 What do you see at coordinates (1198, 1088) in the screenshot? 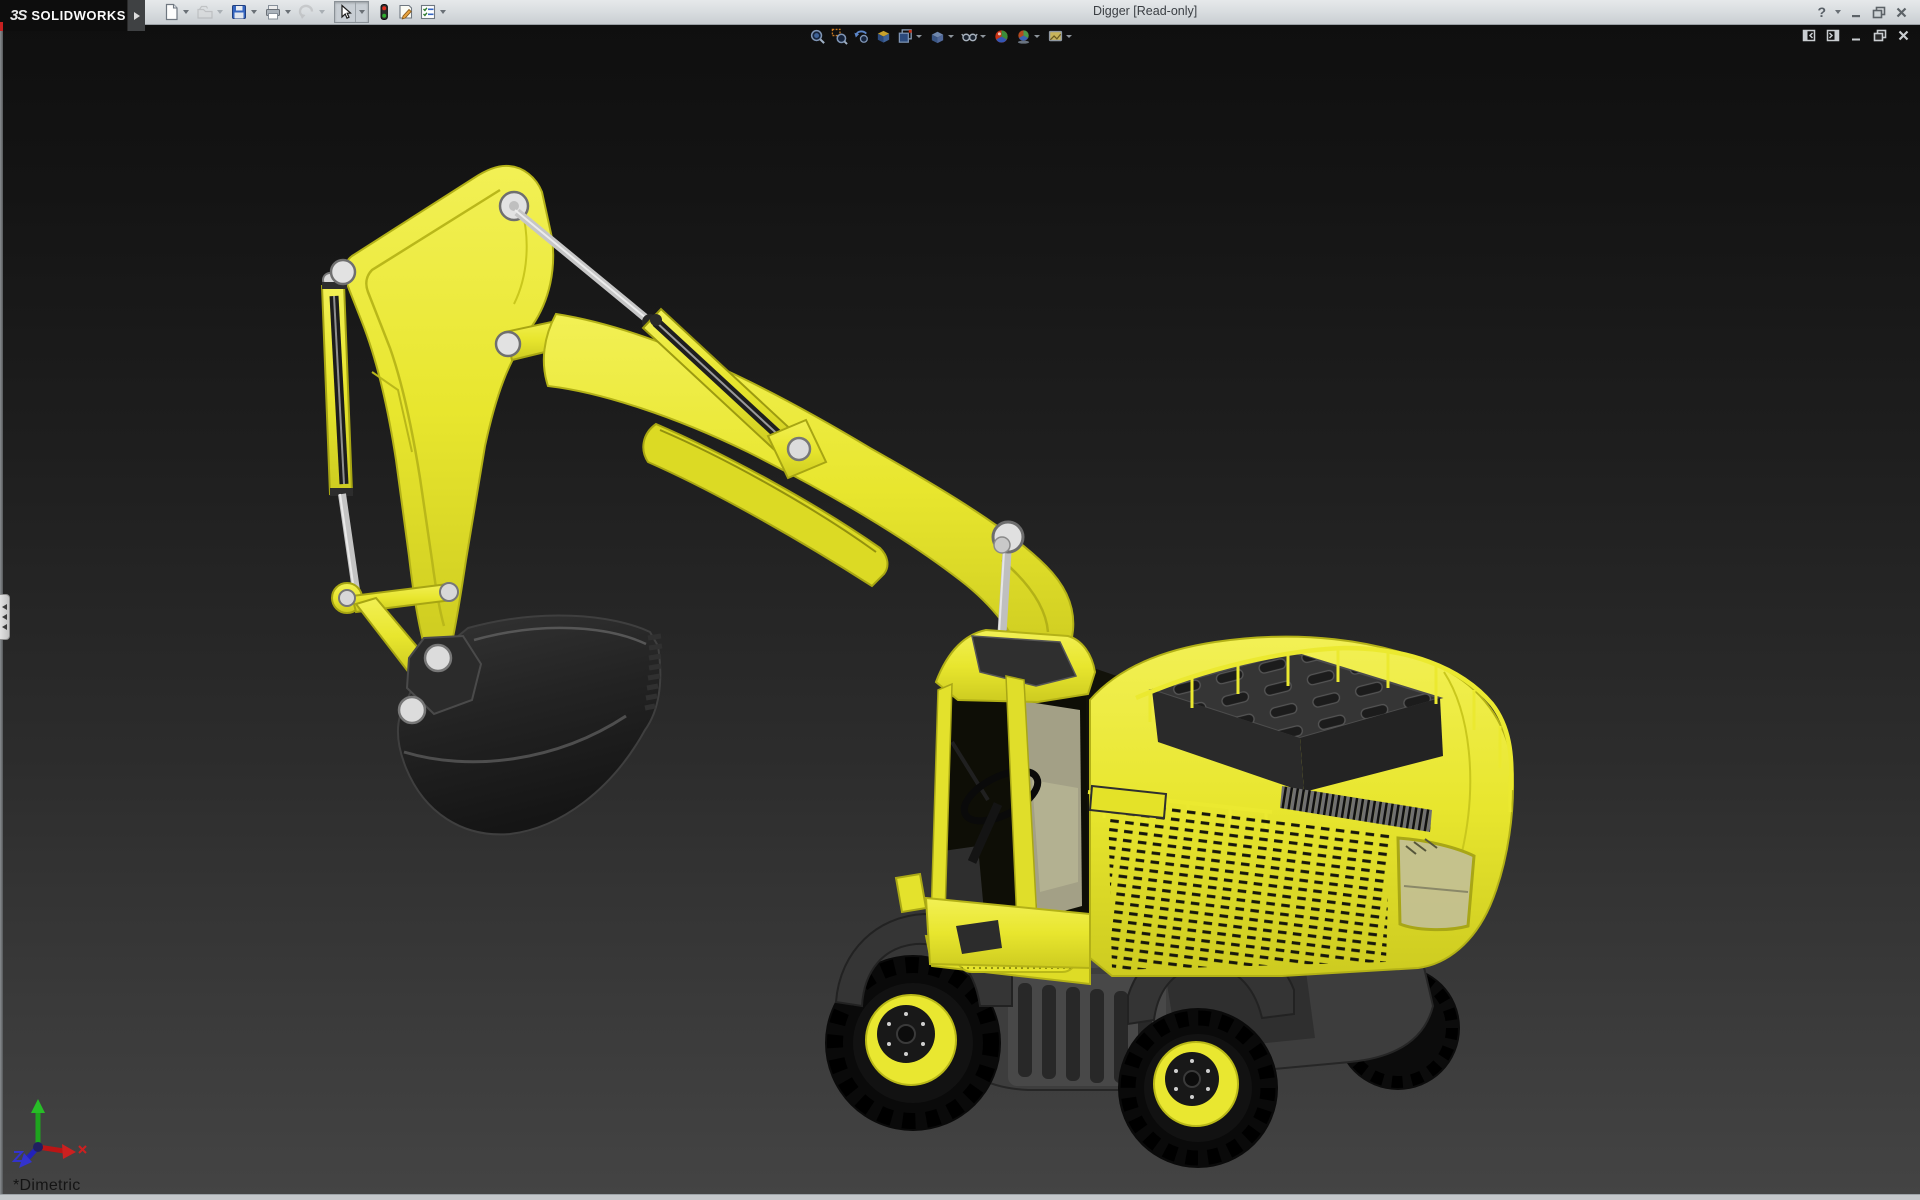
I see `wheel-rear-left` at bounding box center [1198, 1088].